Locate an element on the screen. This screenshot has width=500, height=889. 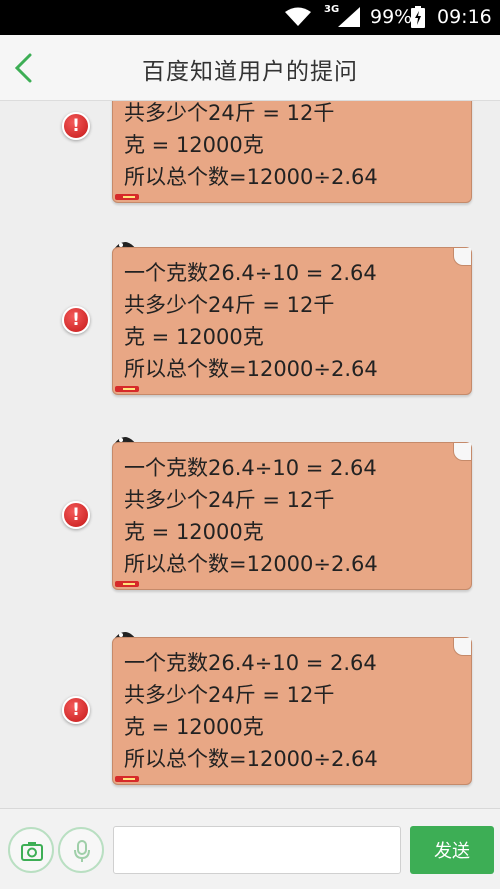
camera-icon is located at coordinates (32, 851).